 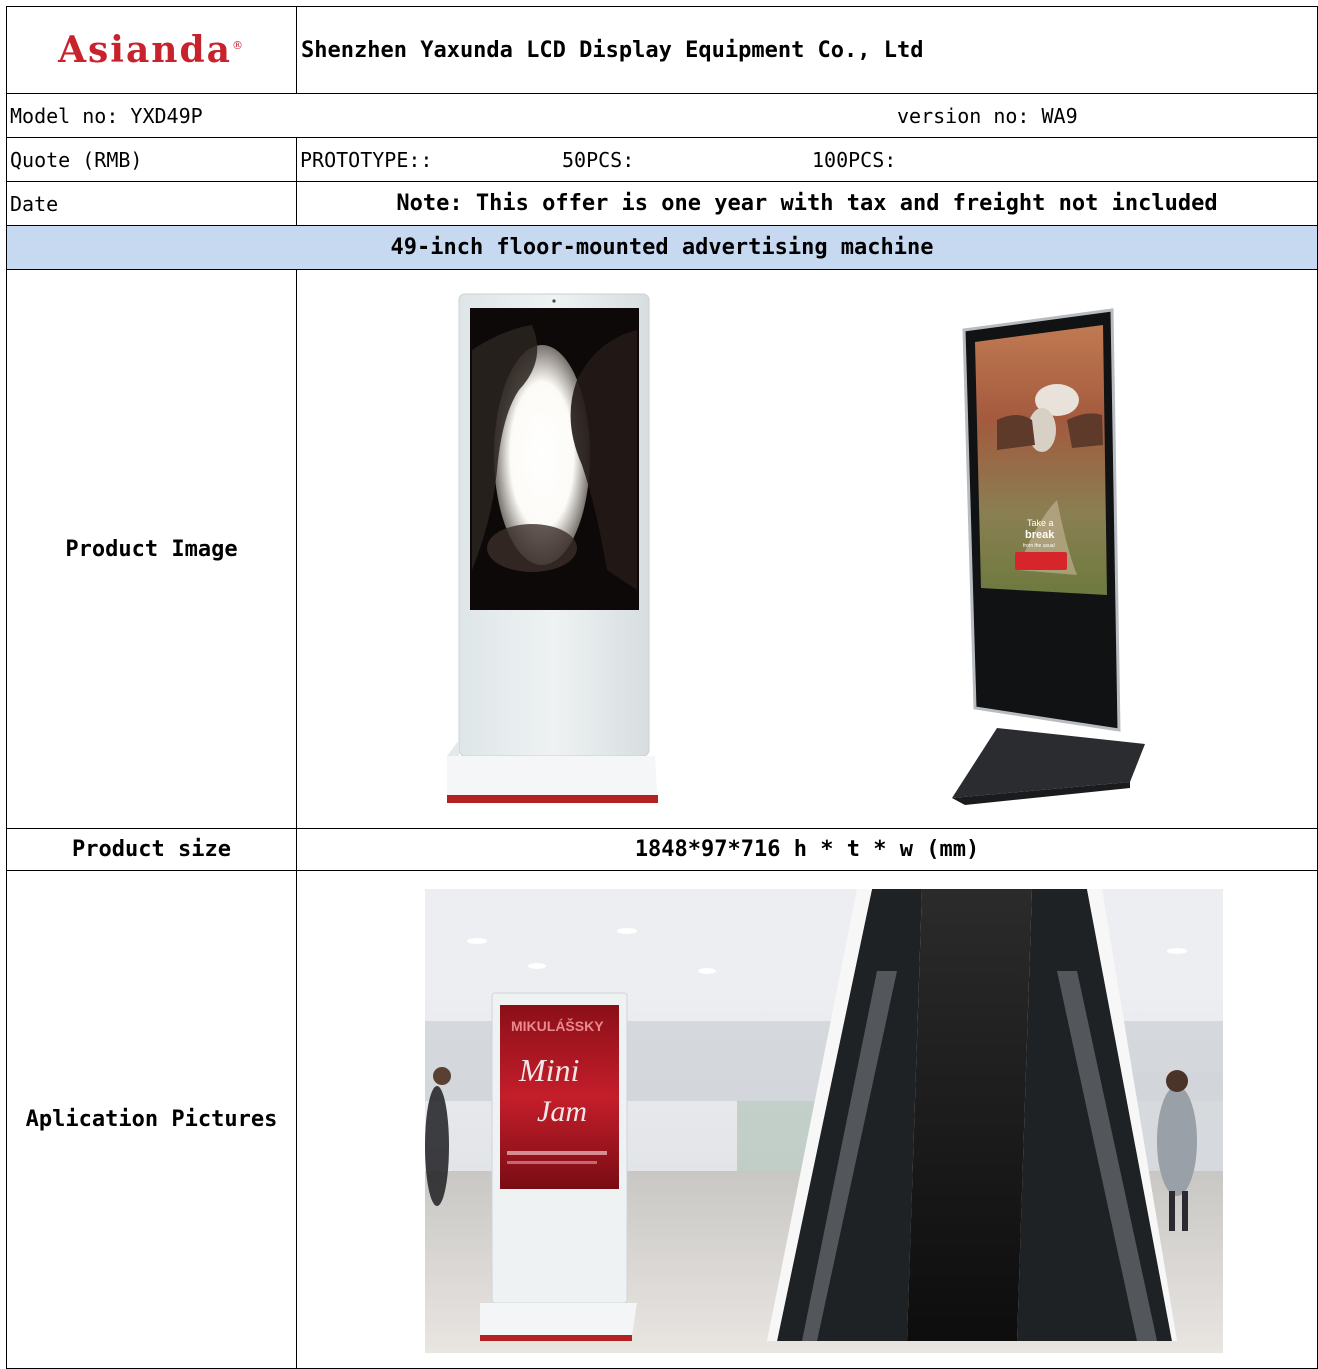 I want to click on product-size-label: Product size, so click(x=151, y=849).